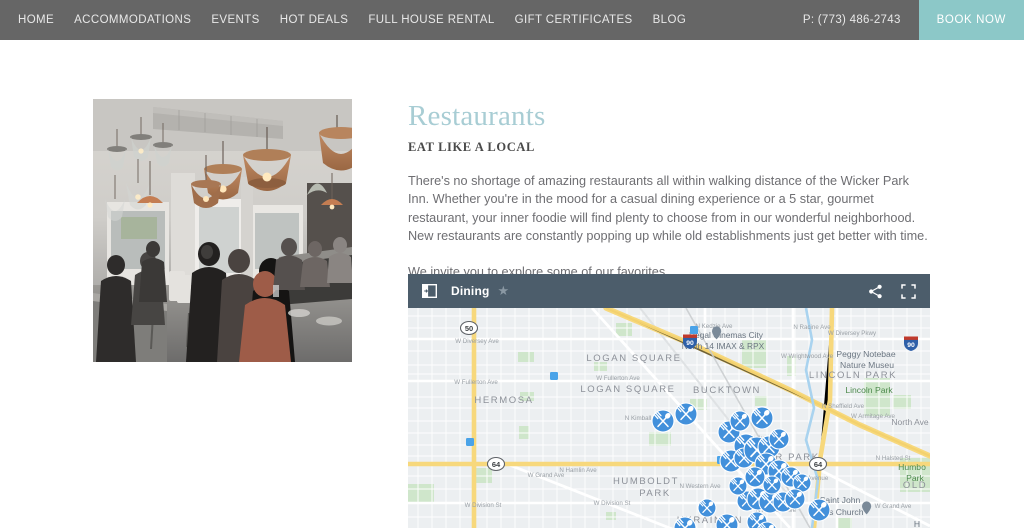 Image resolution: width=1024 pixels, height=528 pixels. Describe the element at coordinates (909, 422) in the screenshot. I see `street-label: North Ave` at that location.